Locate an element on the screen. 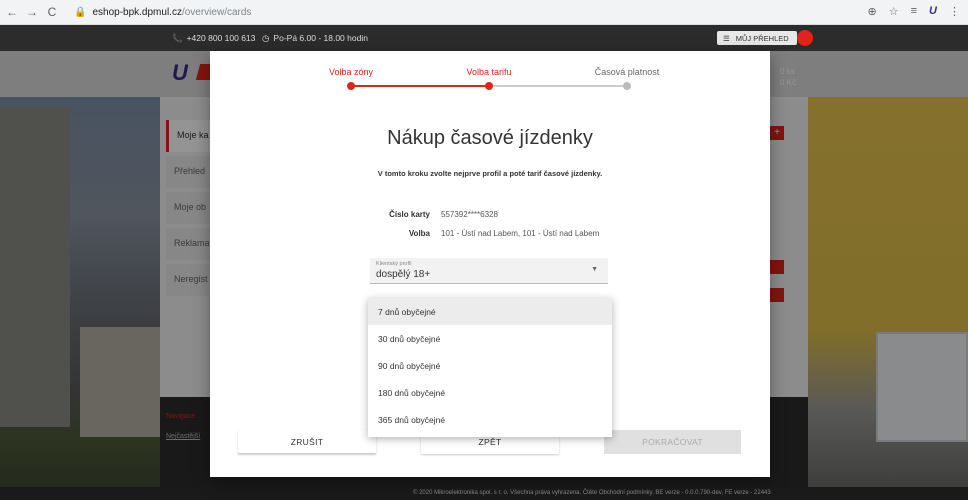 This screenshot has height=500, width=968. my-overview-button: ☰ MŮJ PŘEHLED is located at coordinates (757, 38).